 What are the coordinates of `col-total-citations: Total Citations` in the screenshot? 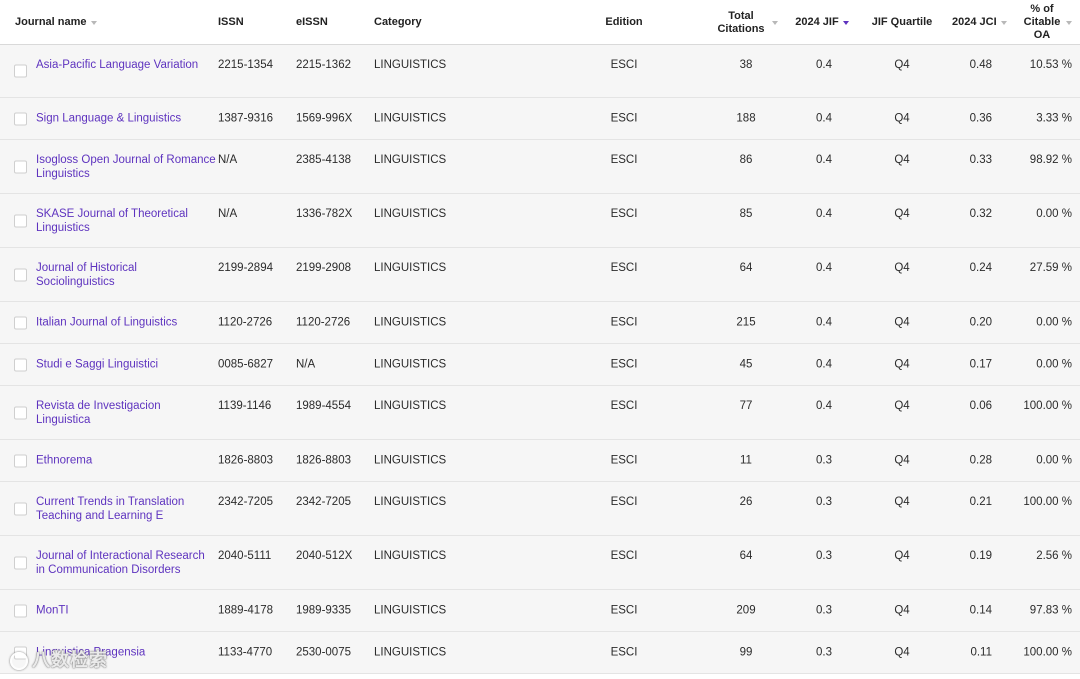 It's located at (746, 22).